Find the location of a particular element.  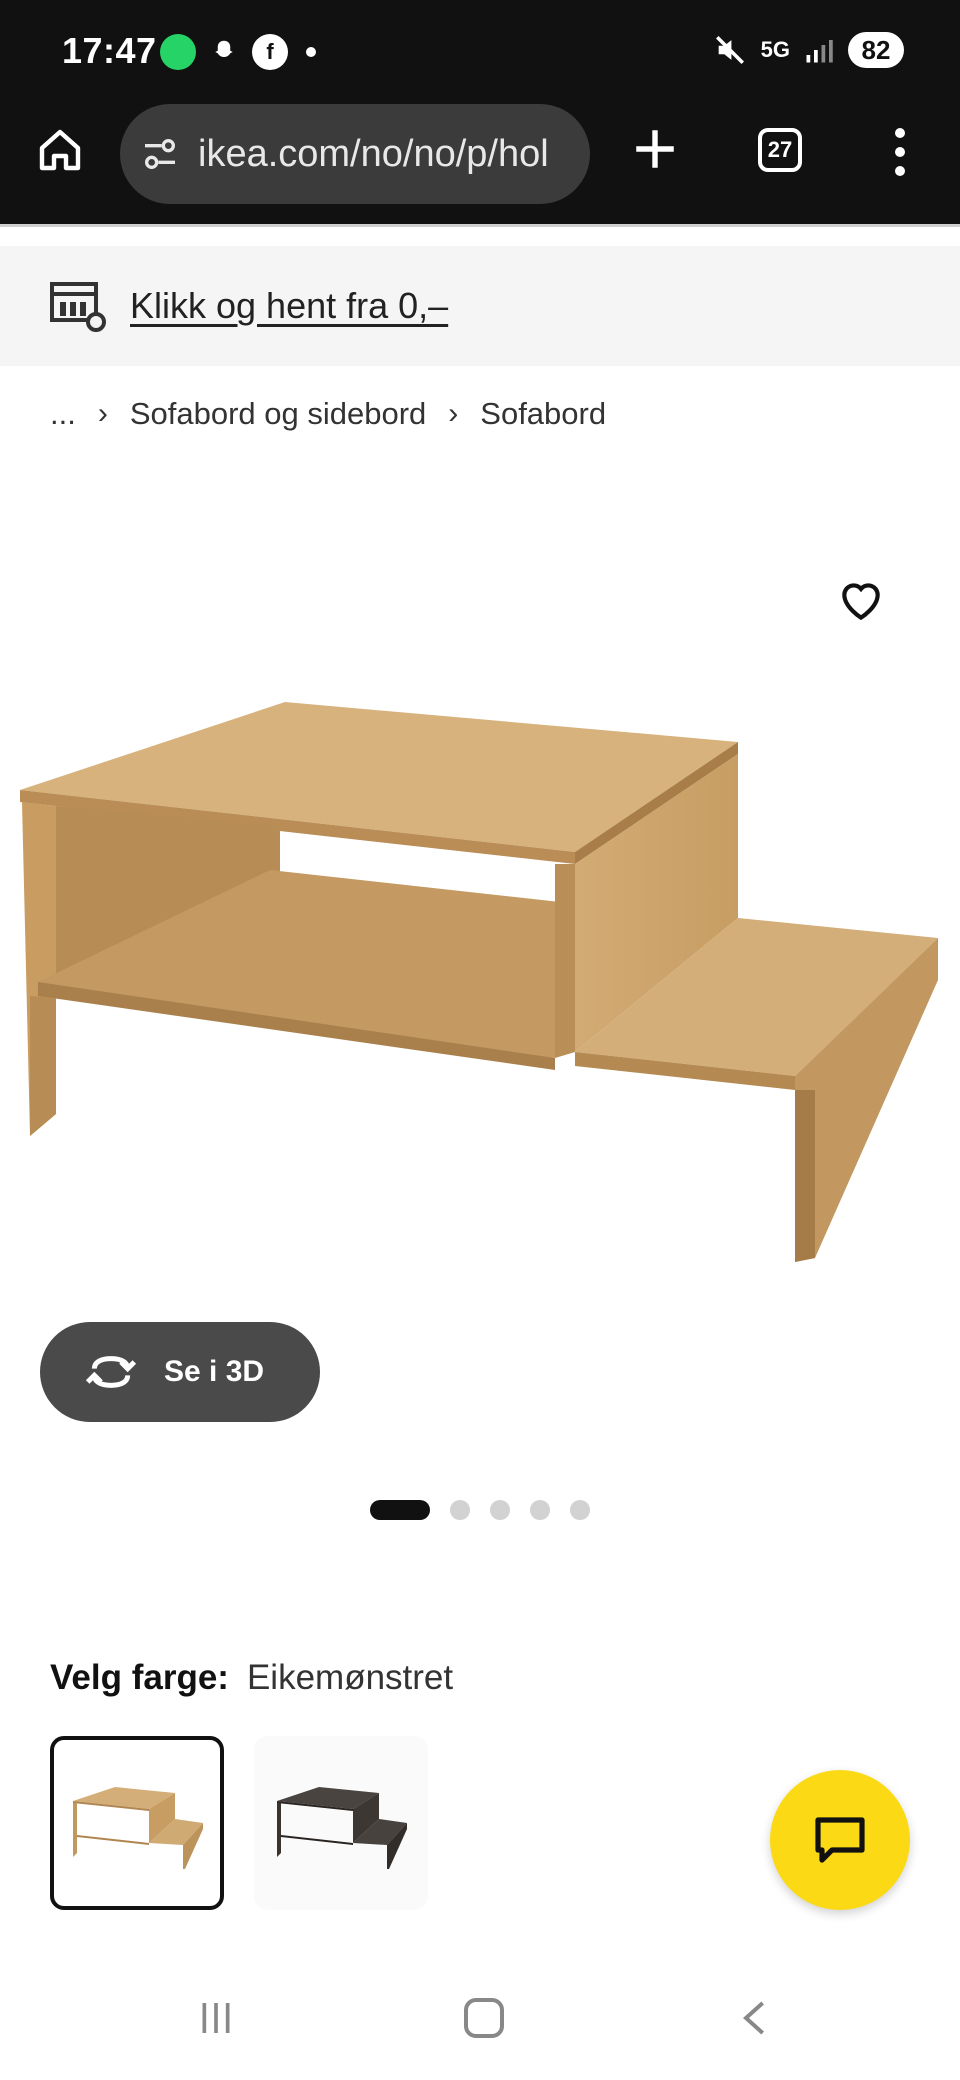

status-bar: 17:47 f 5G 82 is located at coordinates (480, 50).